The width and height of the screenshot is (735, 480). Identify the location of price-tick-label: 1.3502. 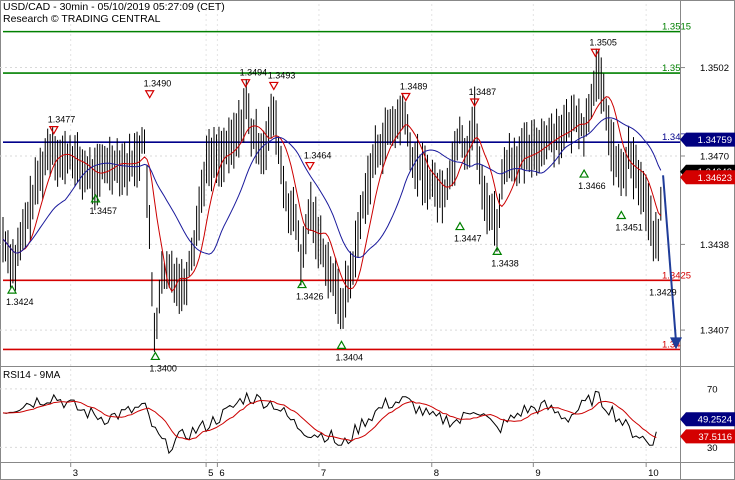
(714, 68).